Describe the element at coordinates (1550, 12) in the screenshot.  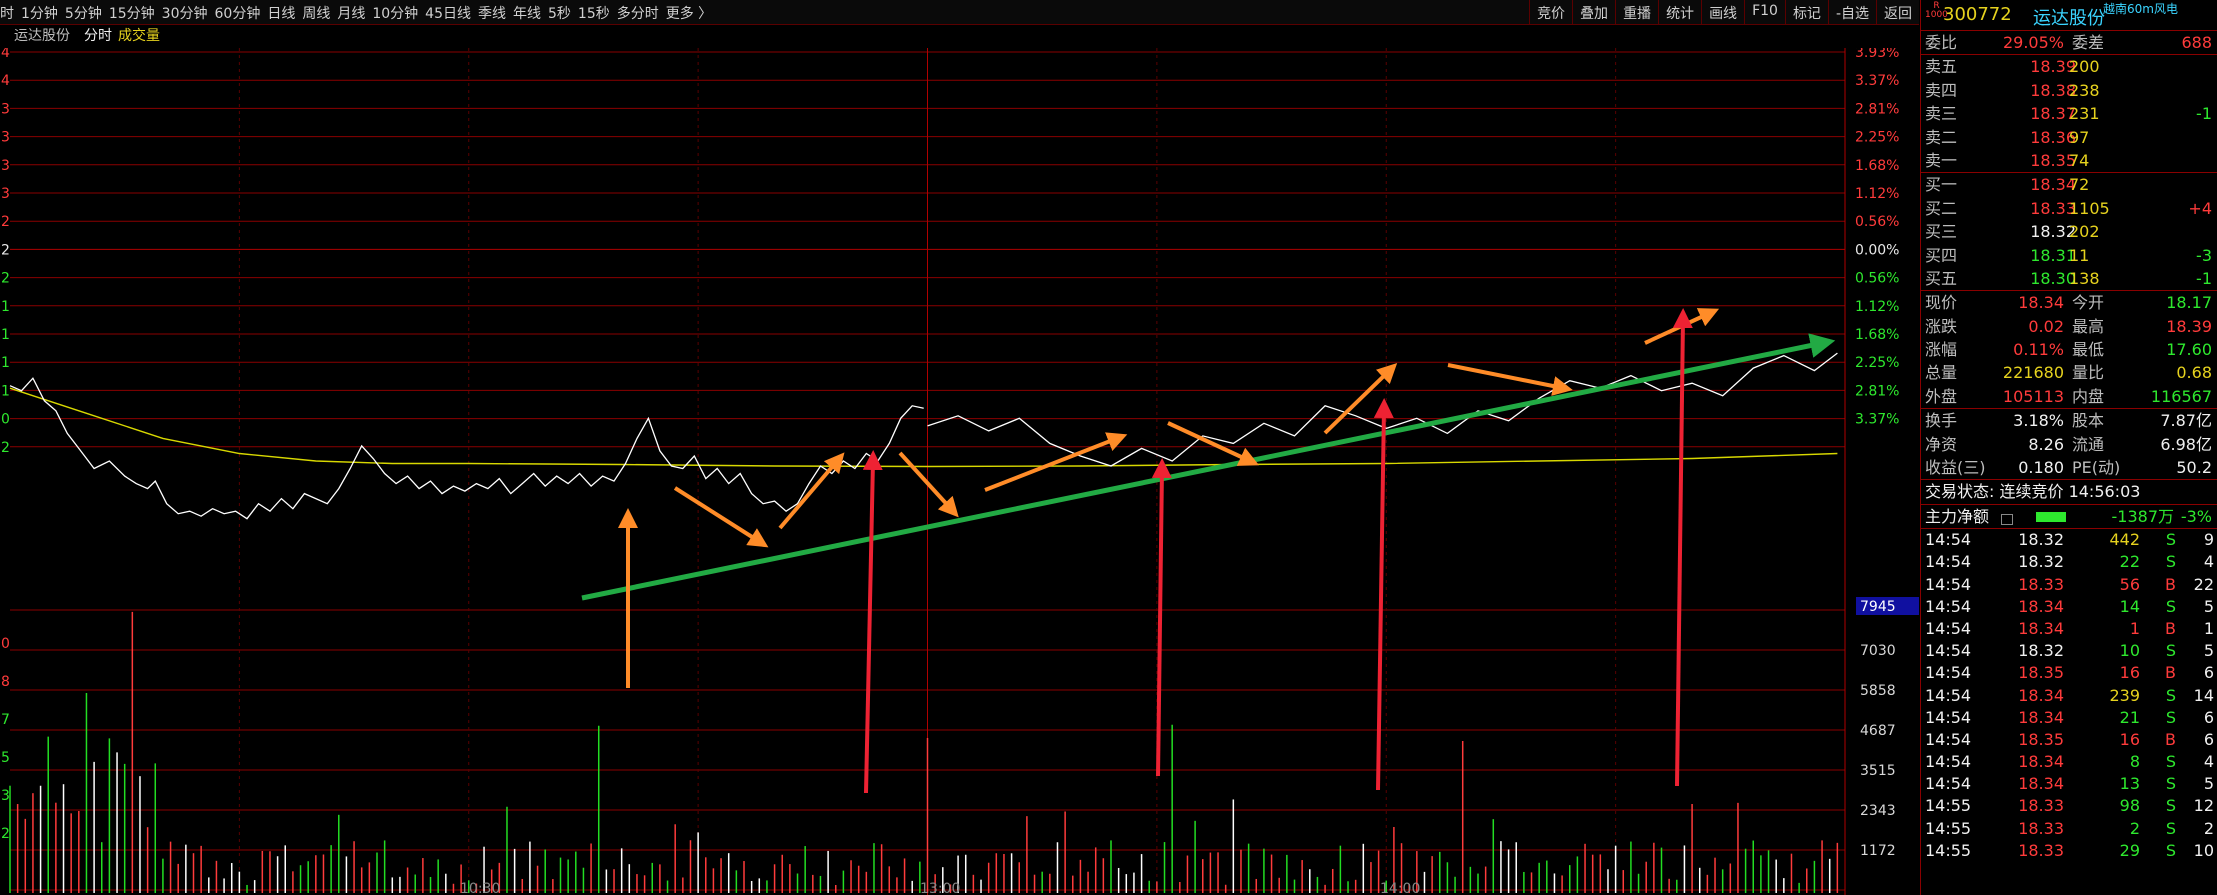
I see `auction-button: 竞价` at that location.